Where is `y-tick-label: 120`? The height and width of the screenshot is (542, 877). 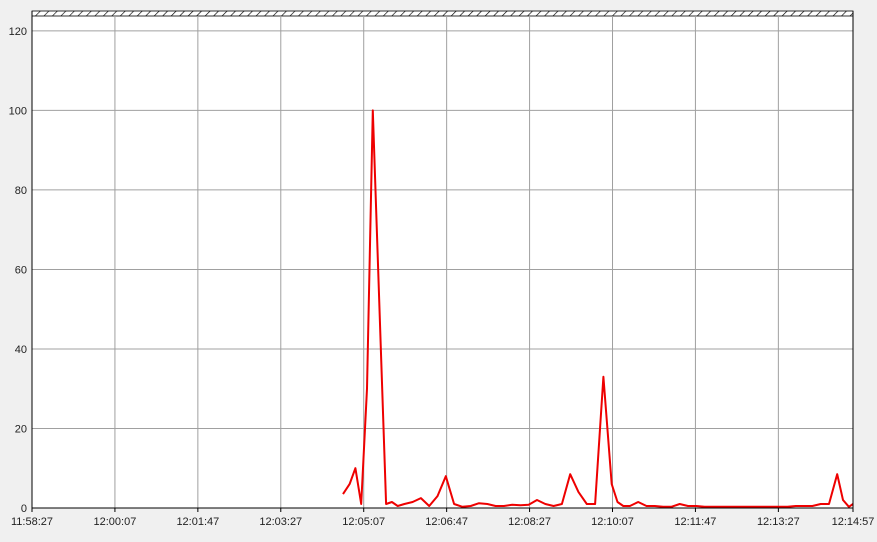 y-tick-label: 120 is located at coordinates (18, 32).